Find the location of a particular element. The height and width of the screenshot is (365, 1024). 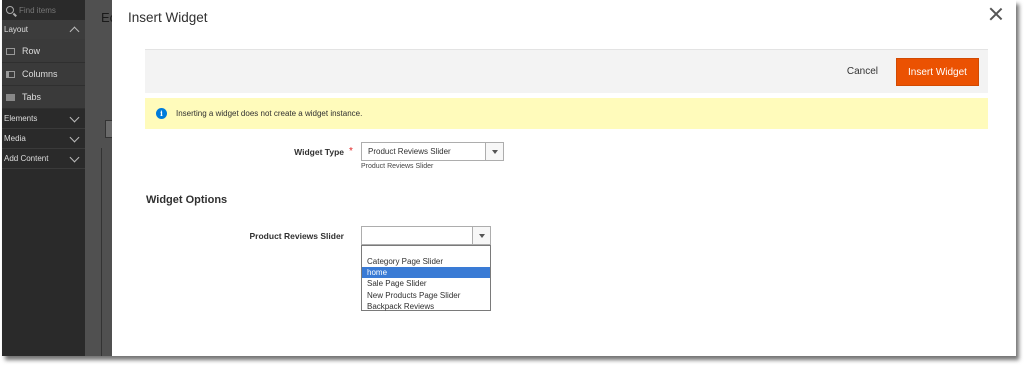

dropdown-option: Sale Page Slider is located at coordinates (426, 283).